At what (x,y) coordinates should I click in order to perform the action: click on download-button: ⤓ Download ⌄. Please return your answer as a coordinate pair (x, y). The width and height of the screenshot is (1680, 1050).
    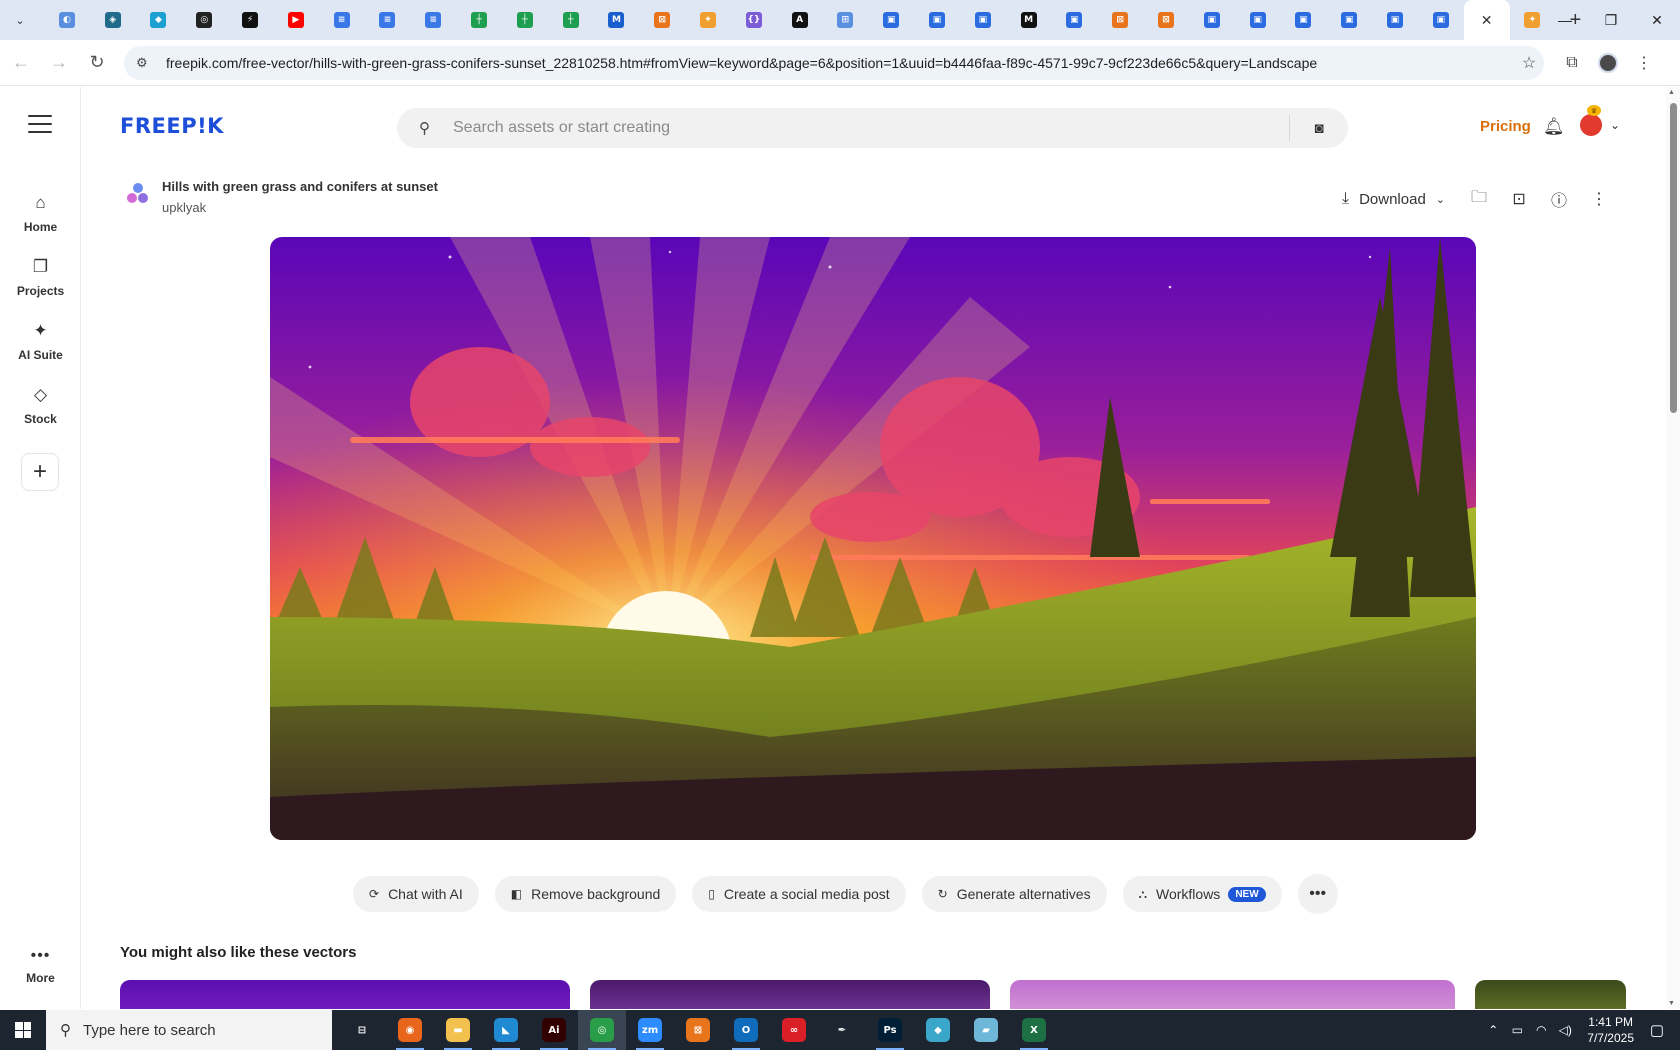
    Looking at the image, I should click on (1393, 199).